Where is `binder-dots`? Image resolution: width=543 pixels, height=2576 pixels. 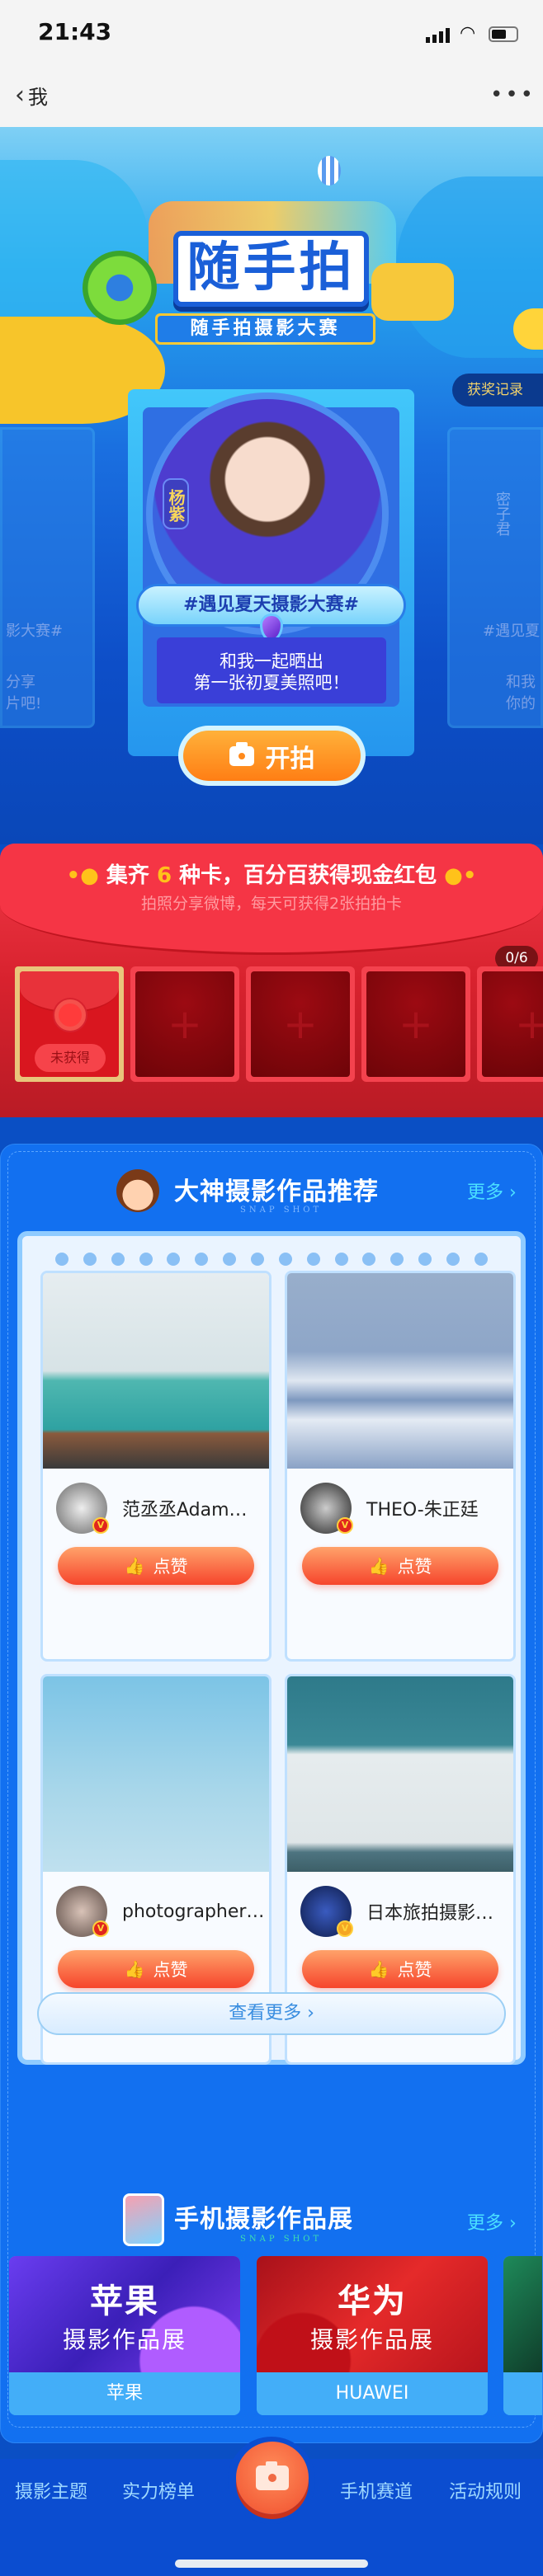 binder-dots is located at coordinates (271, 1259).